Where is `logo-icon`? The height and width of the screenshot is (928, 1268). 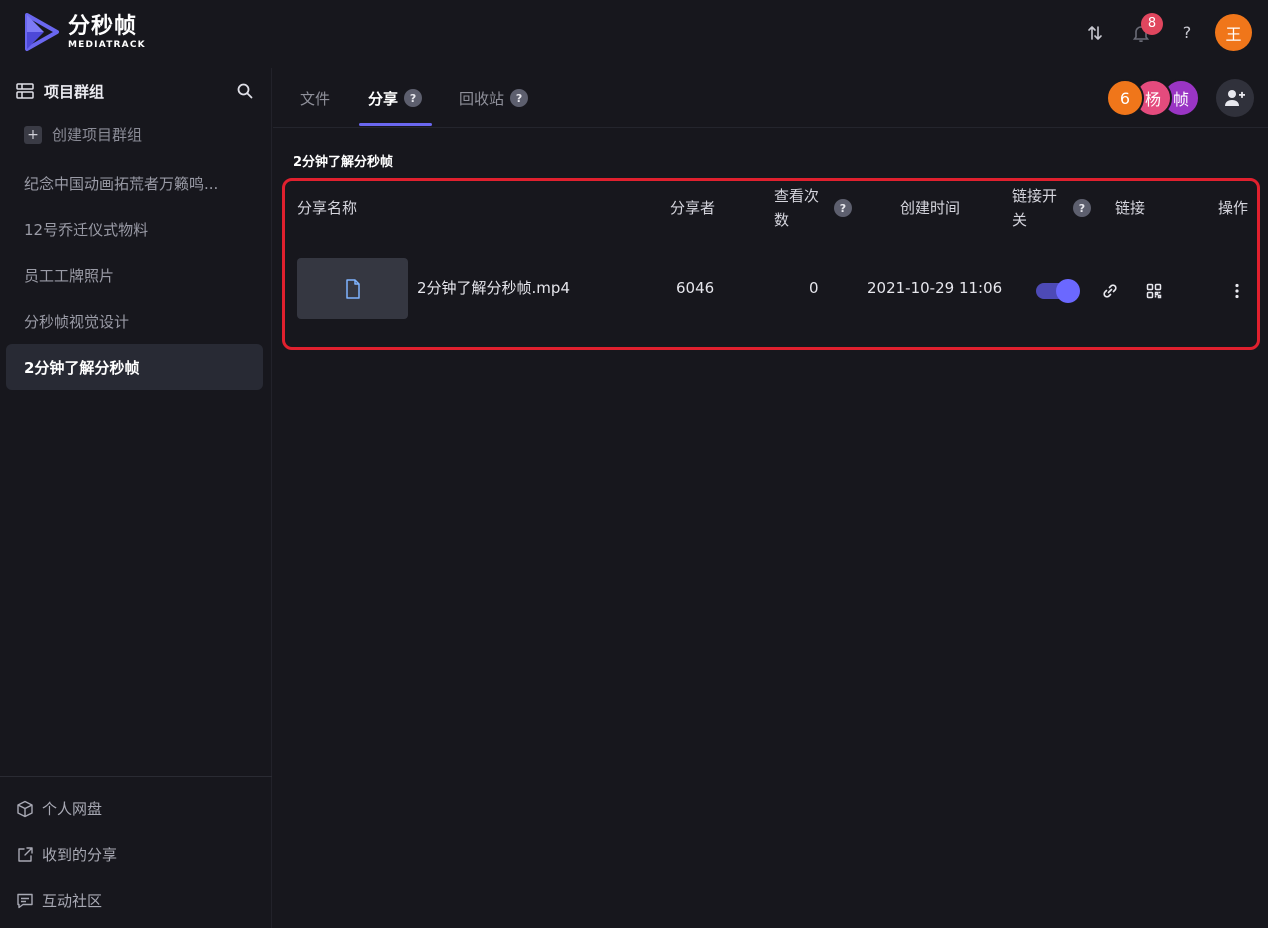
logo-icon is located at coordinates (42, 32).